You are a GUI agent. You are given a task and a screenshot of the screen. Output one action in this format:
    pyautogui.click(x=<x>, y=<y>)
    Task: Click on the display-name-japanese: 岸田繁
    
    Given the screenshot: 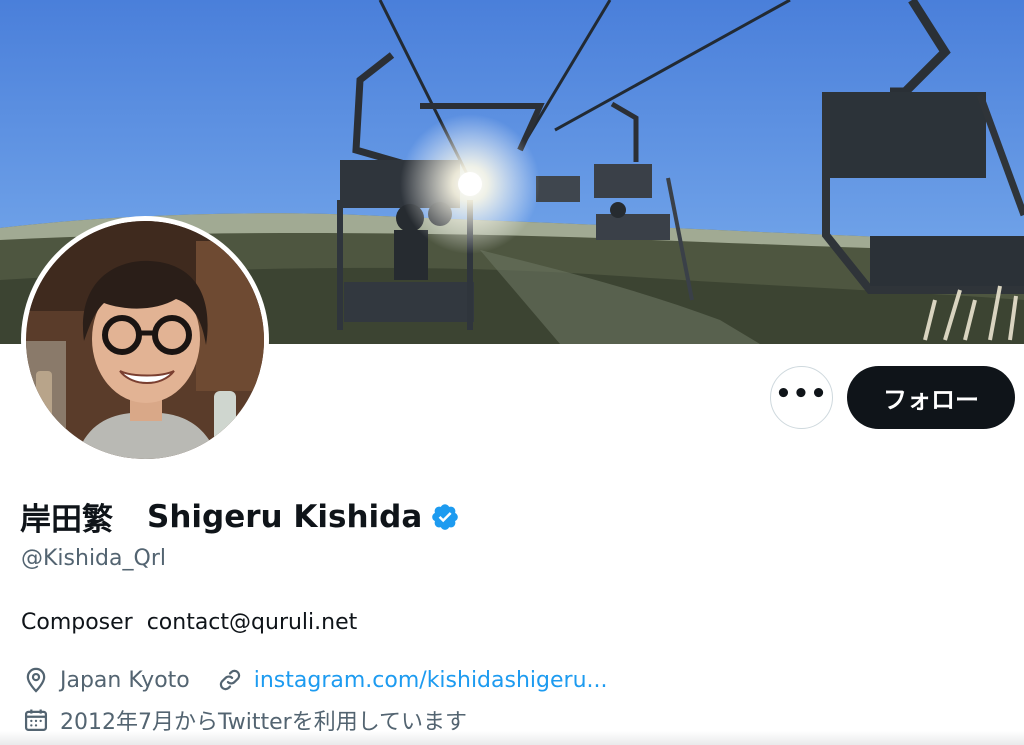 What is the action you would take?
    pyautogui.click(x=66, y=520)
    